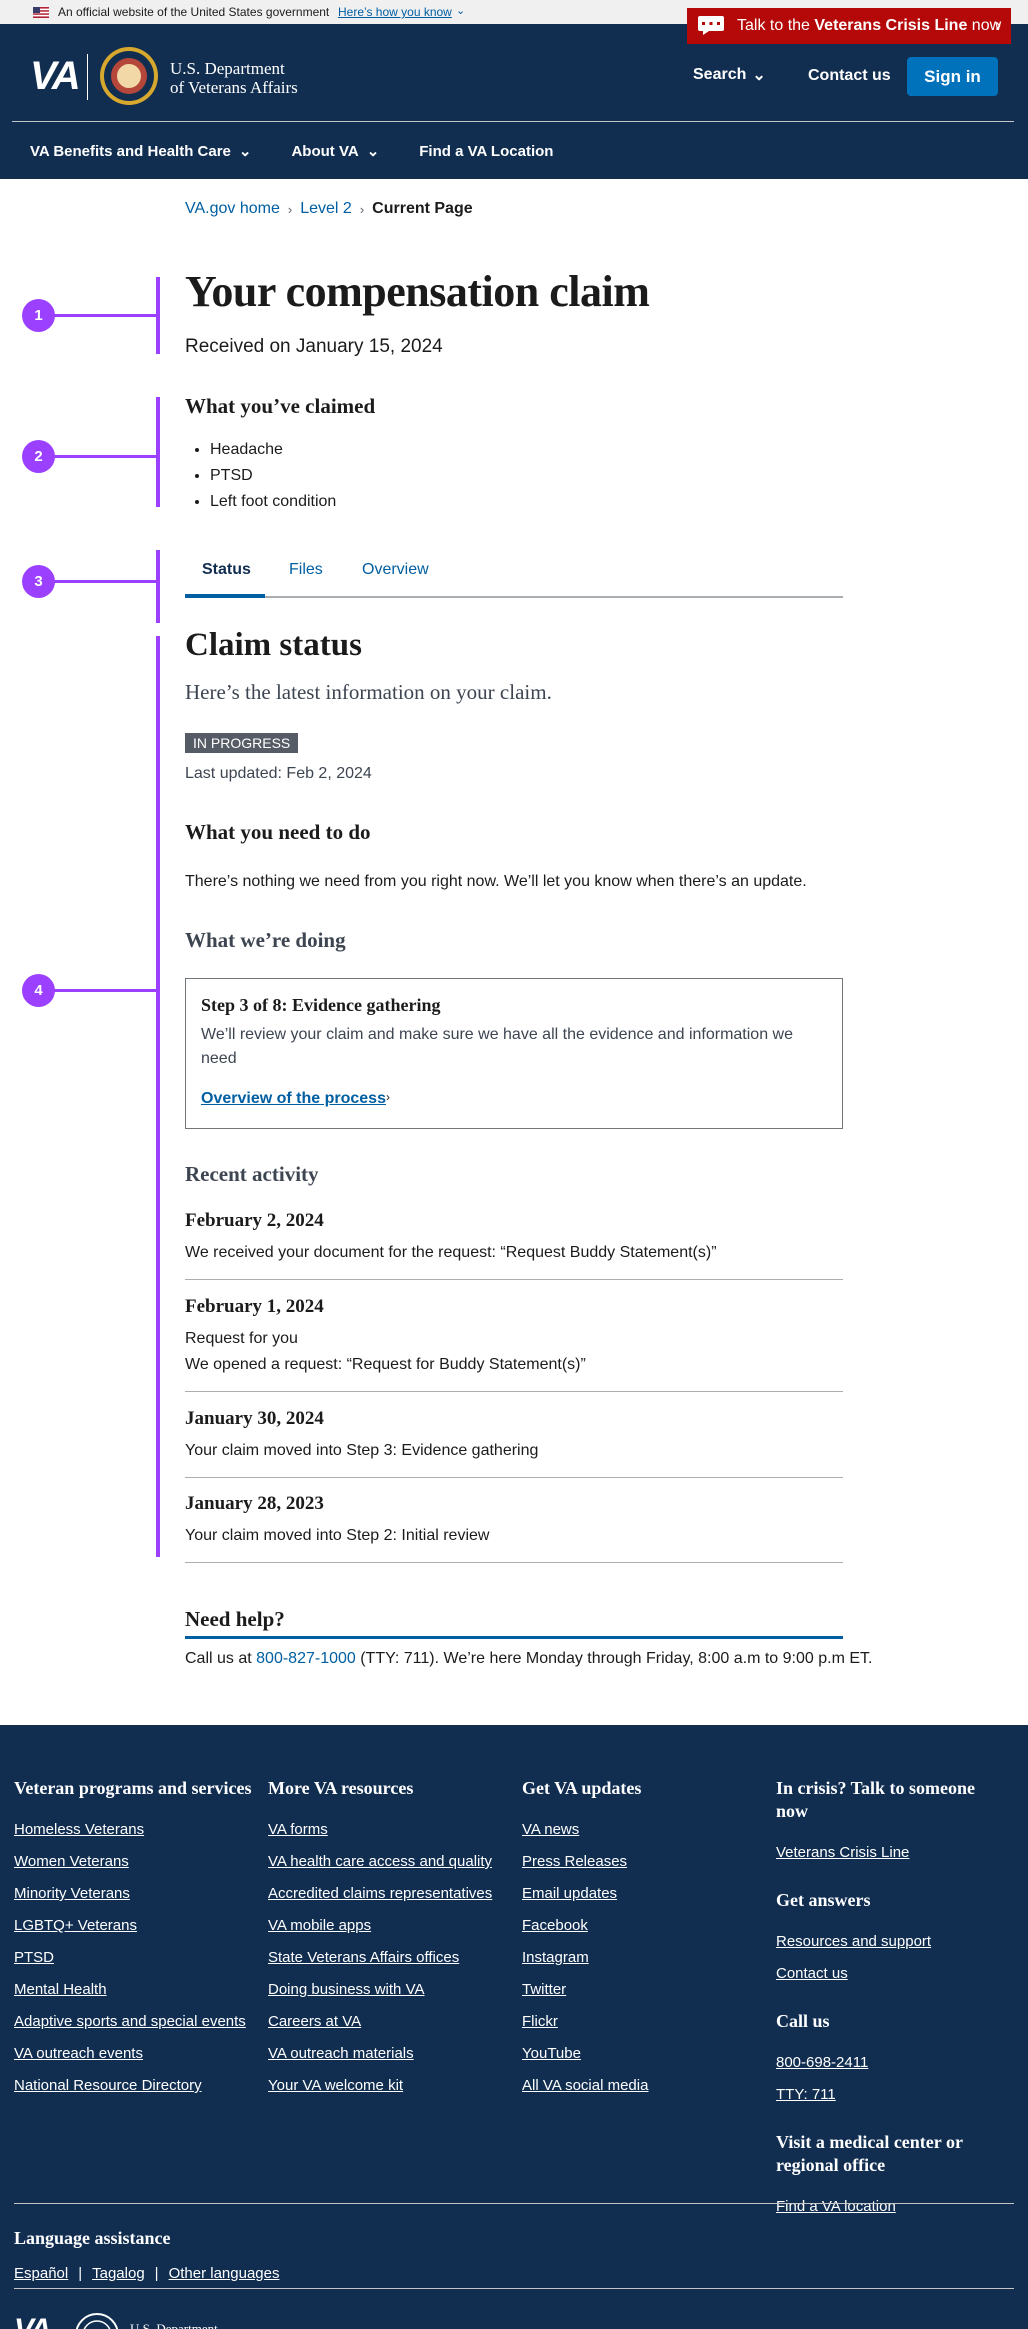  What do you see at coordinates (134, 1894) in the screenshot?
I see `footer-link: Minority Veterans` at bounding box center [134, 1894].